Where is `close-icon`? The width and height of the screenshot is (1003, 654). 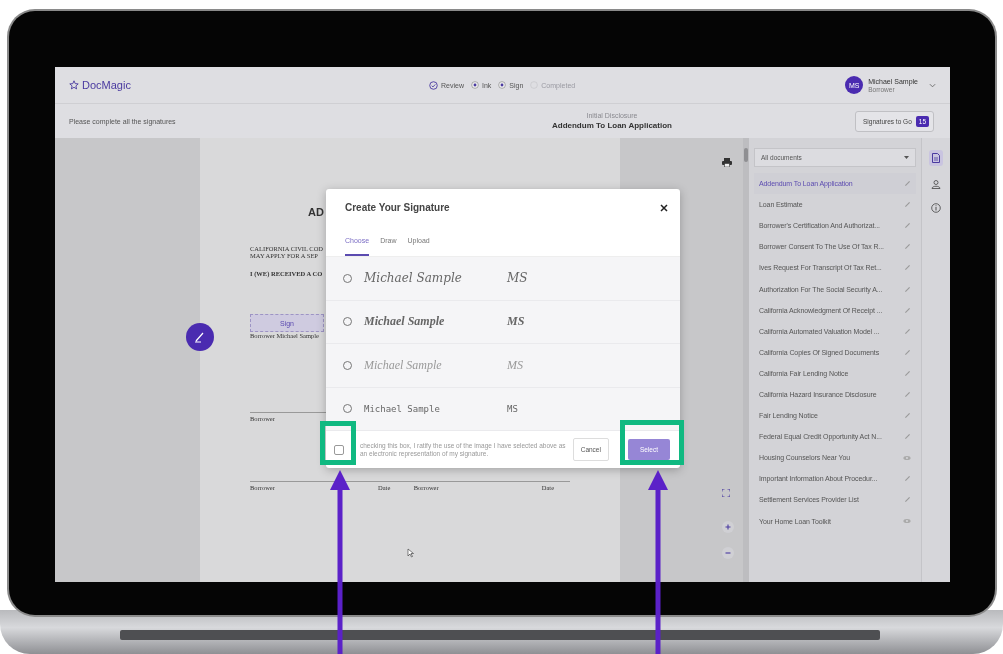 close-icon is located at coordinates (664, 207).